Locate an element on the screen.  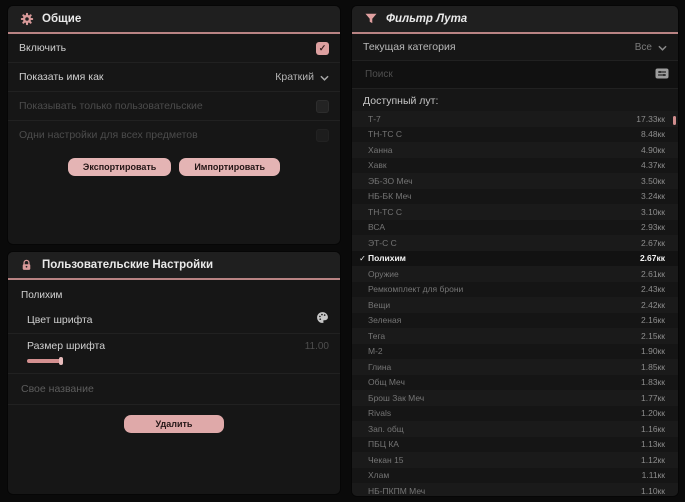
enable-checkbox: ✓ is located at coordinates (322, 48).